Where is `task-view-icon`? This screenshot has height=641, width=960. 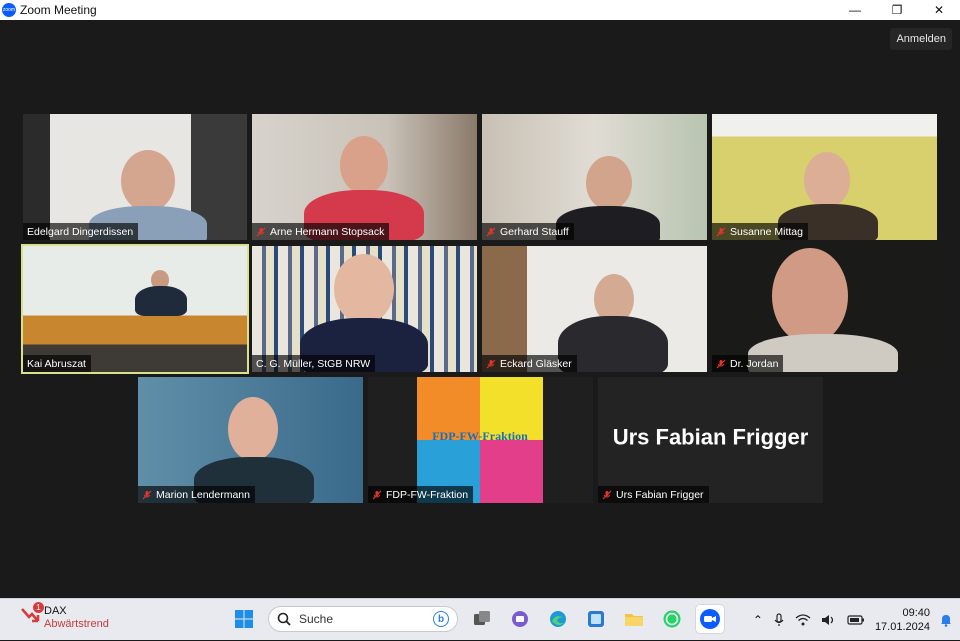
task-view-icon is located at coordinates (482, 618).